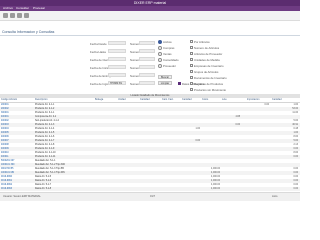  What do you see at coordinates (99, 68) in the screenshot?
I see `field-label: Fecha de Inicio` at bounding box center [99, 68].